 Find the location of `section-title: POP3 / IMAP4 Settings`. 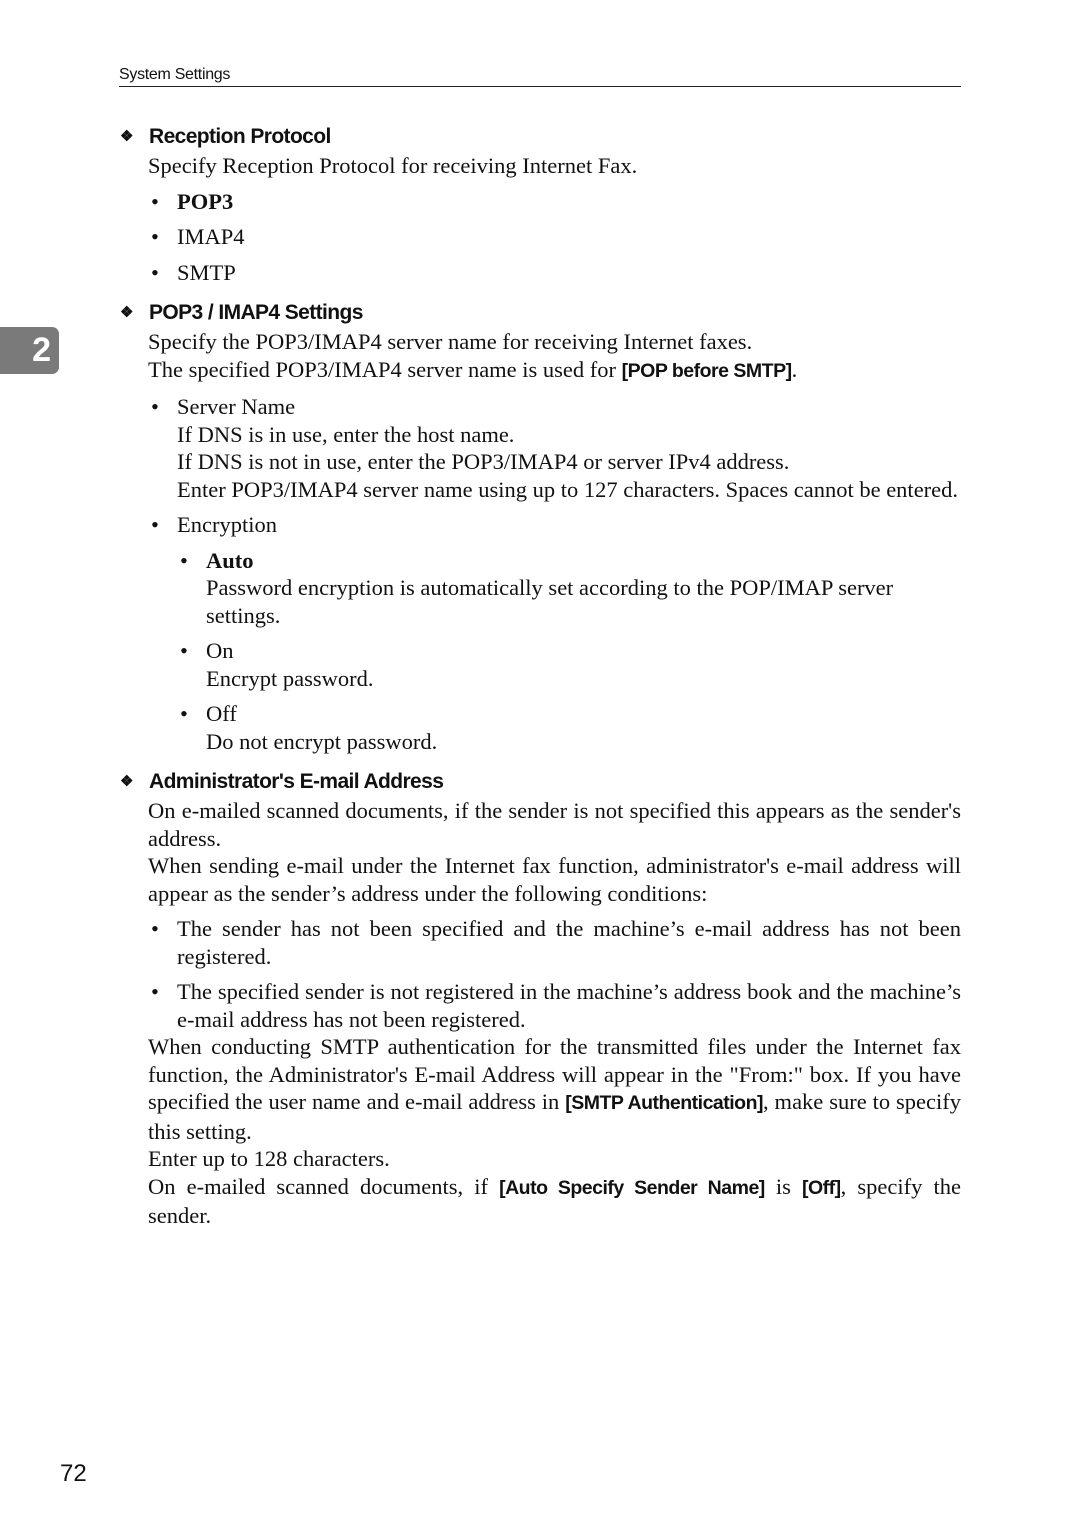

section-title: POP3 / IMAP4 Settings is located at coordinates (256, 312).